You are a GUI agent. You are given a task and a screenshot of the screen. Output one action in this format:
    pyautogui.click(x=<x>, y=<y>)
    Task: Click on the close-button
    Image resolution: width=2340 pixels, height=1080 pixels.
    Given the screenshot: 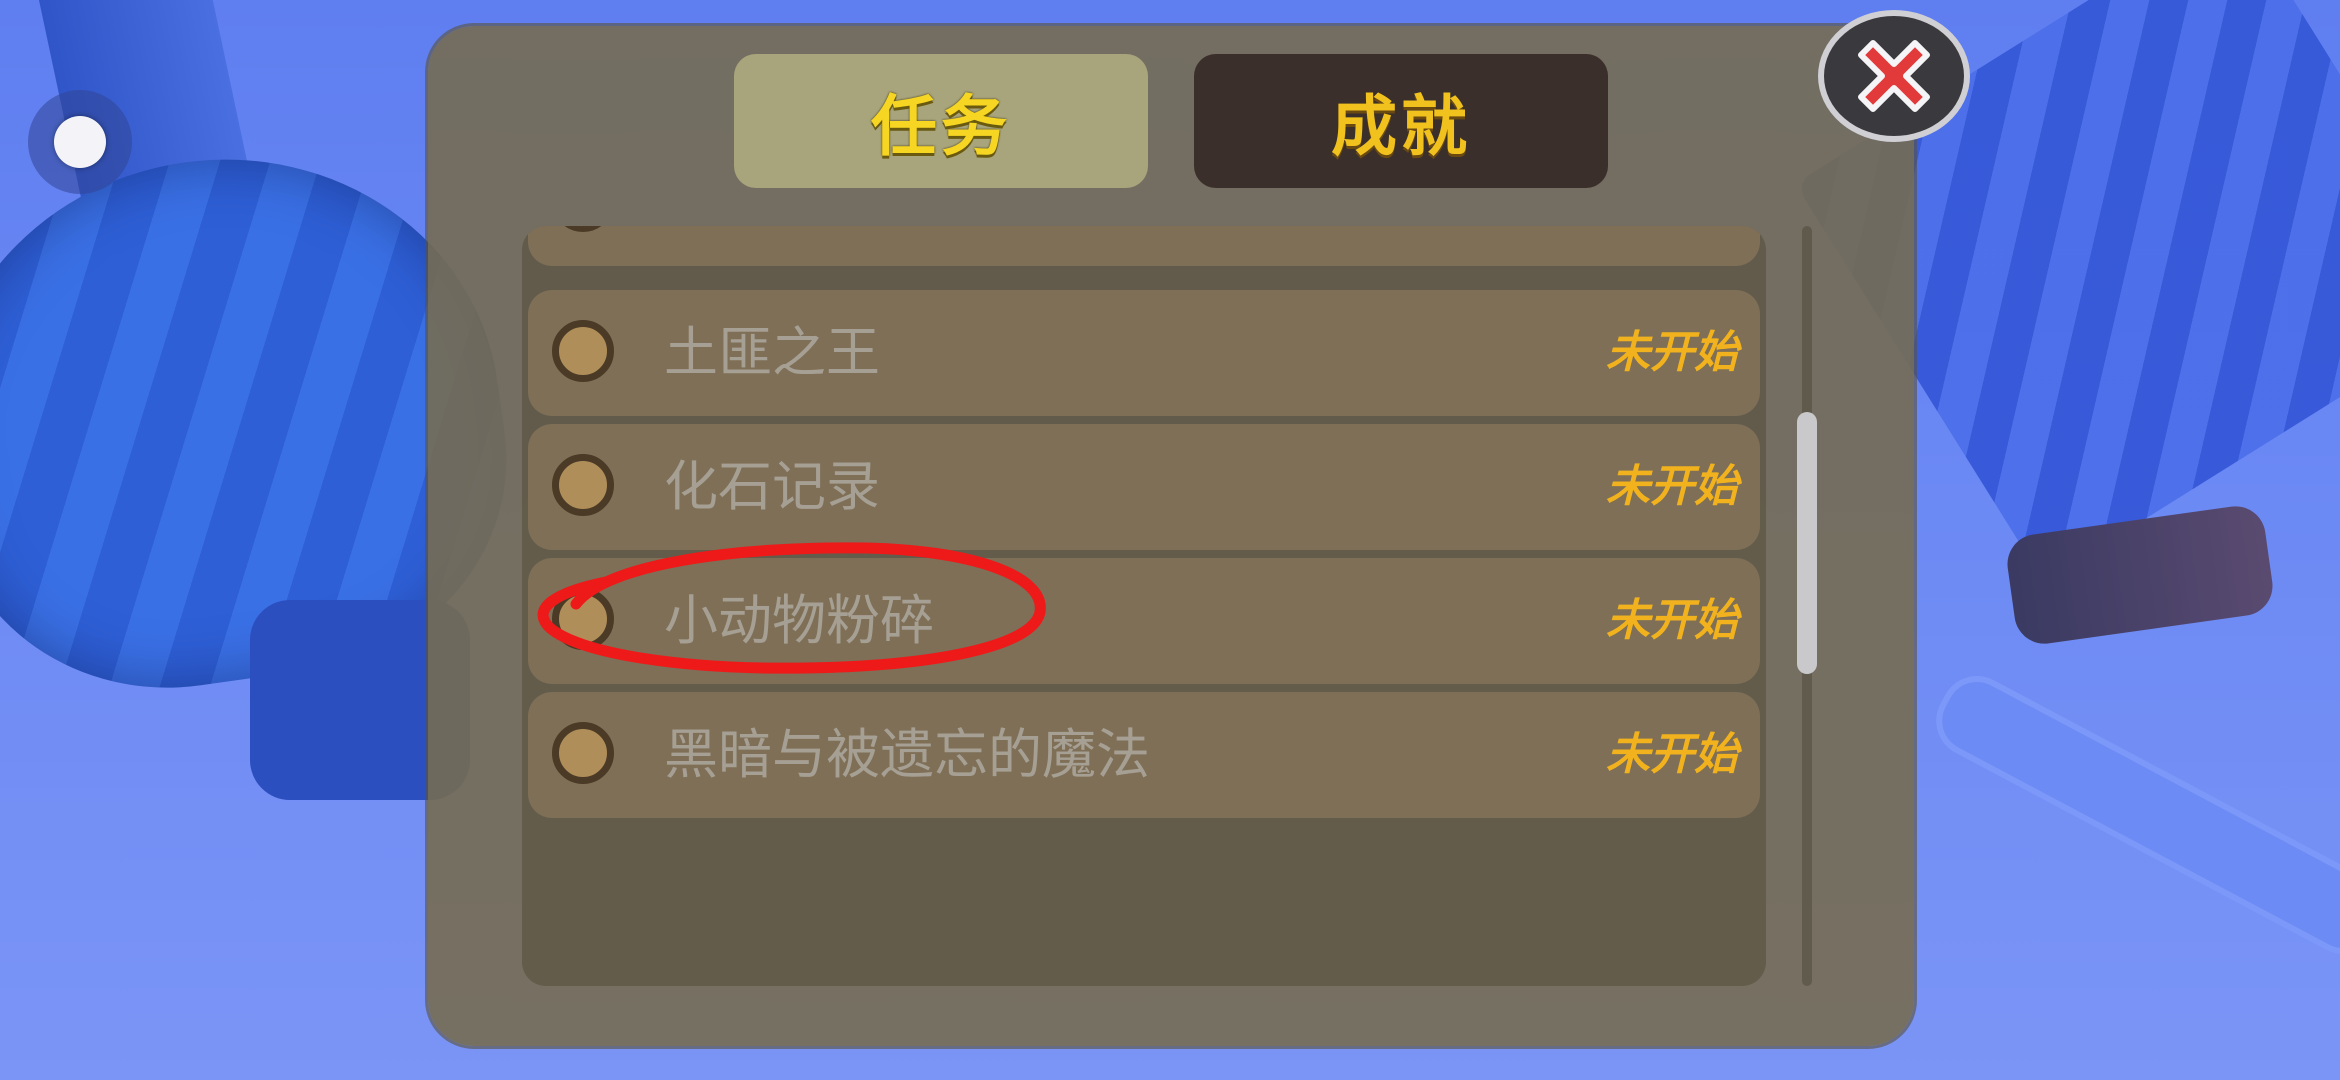 What is the action you would take?
    pyautogui.click(x=1894, y=76)
    